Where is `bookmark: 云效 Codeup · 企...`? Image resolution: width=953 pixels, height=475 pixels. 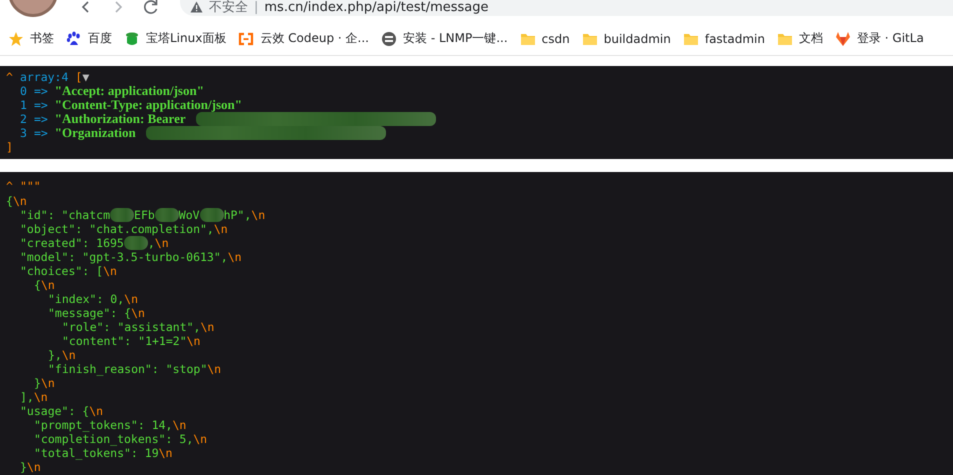
bookmark: 云效 Codeup · 企... is located at coordinates (303, 38).